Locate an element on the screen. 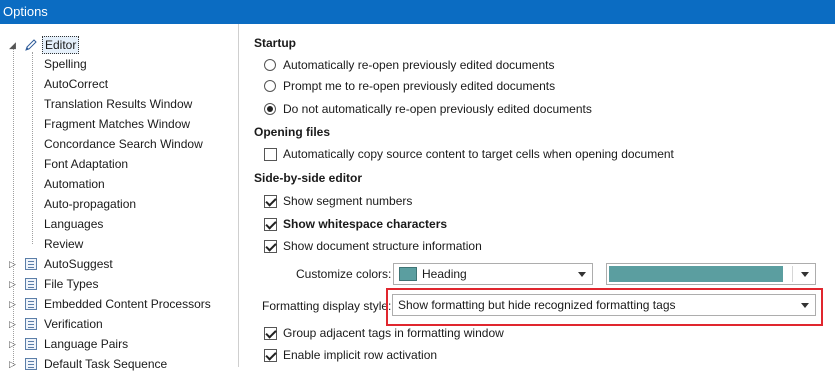  tree-item-font-adaptation: Font Adaptation is located at coordinates (86, 164).